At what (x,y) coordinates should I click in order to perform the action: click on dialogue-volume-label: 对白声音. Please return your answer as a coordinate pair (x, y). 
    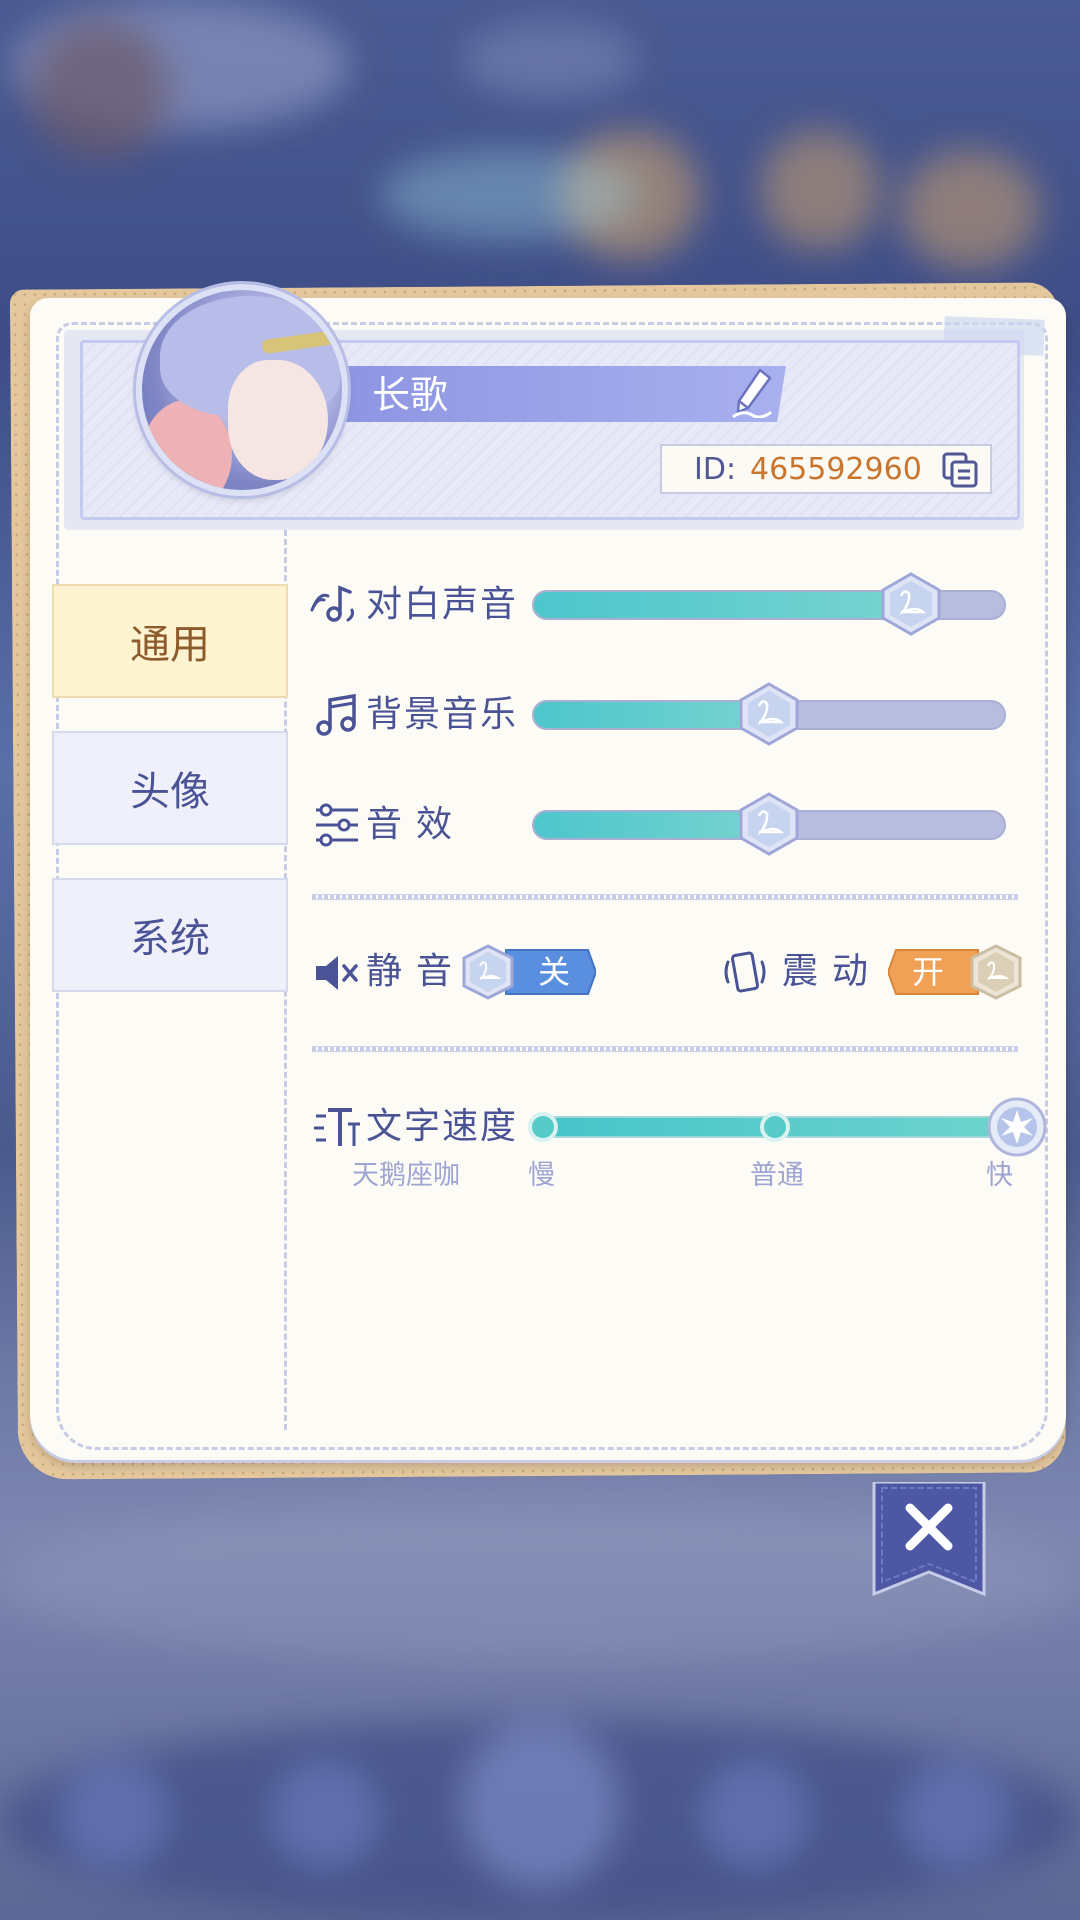
    Looking at the image, I should click on (442, 604).